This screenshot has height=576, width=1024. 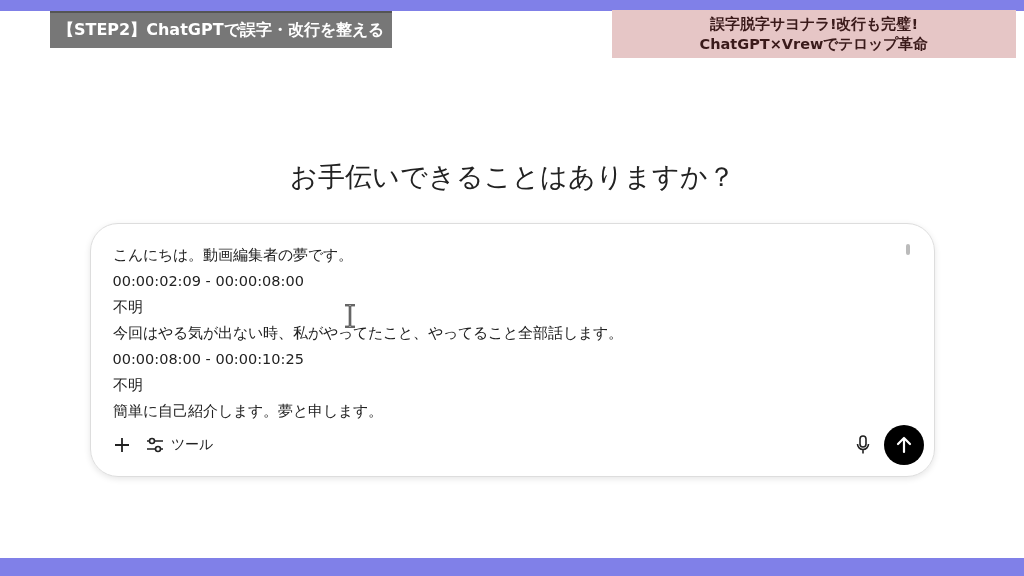 What do you see at coordinates (121, 445) in the screenshot?
I see `plus-icon` at bounding box center [121, 445].